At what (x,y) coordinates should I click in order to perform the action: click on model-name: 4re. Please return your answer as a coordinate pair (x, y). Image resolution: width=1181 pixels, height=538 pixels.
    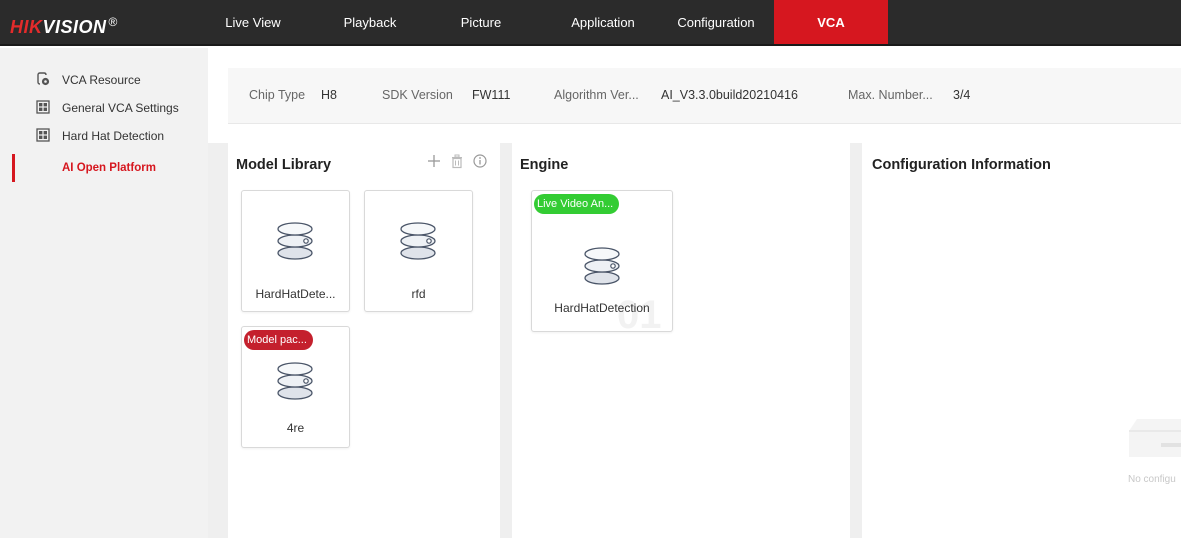
    Looking at the image, I should click on (295, 428).